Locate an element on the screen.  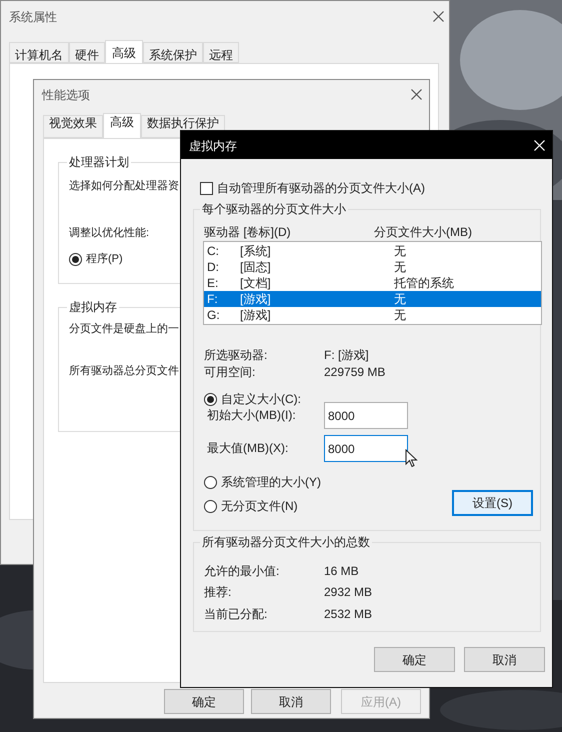
window-title: 系统属性 is located at coordinates (33, 17).